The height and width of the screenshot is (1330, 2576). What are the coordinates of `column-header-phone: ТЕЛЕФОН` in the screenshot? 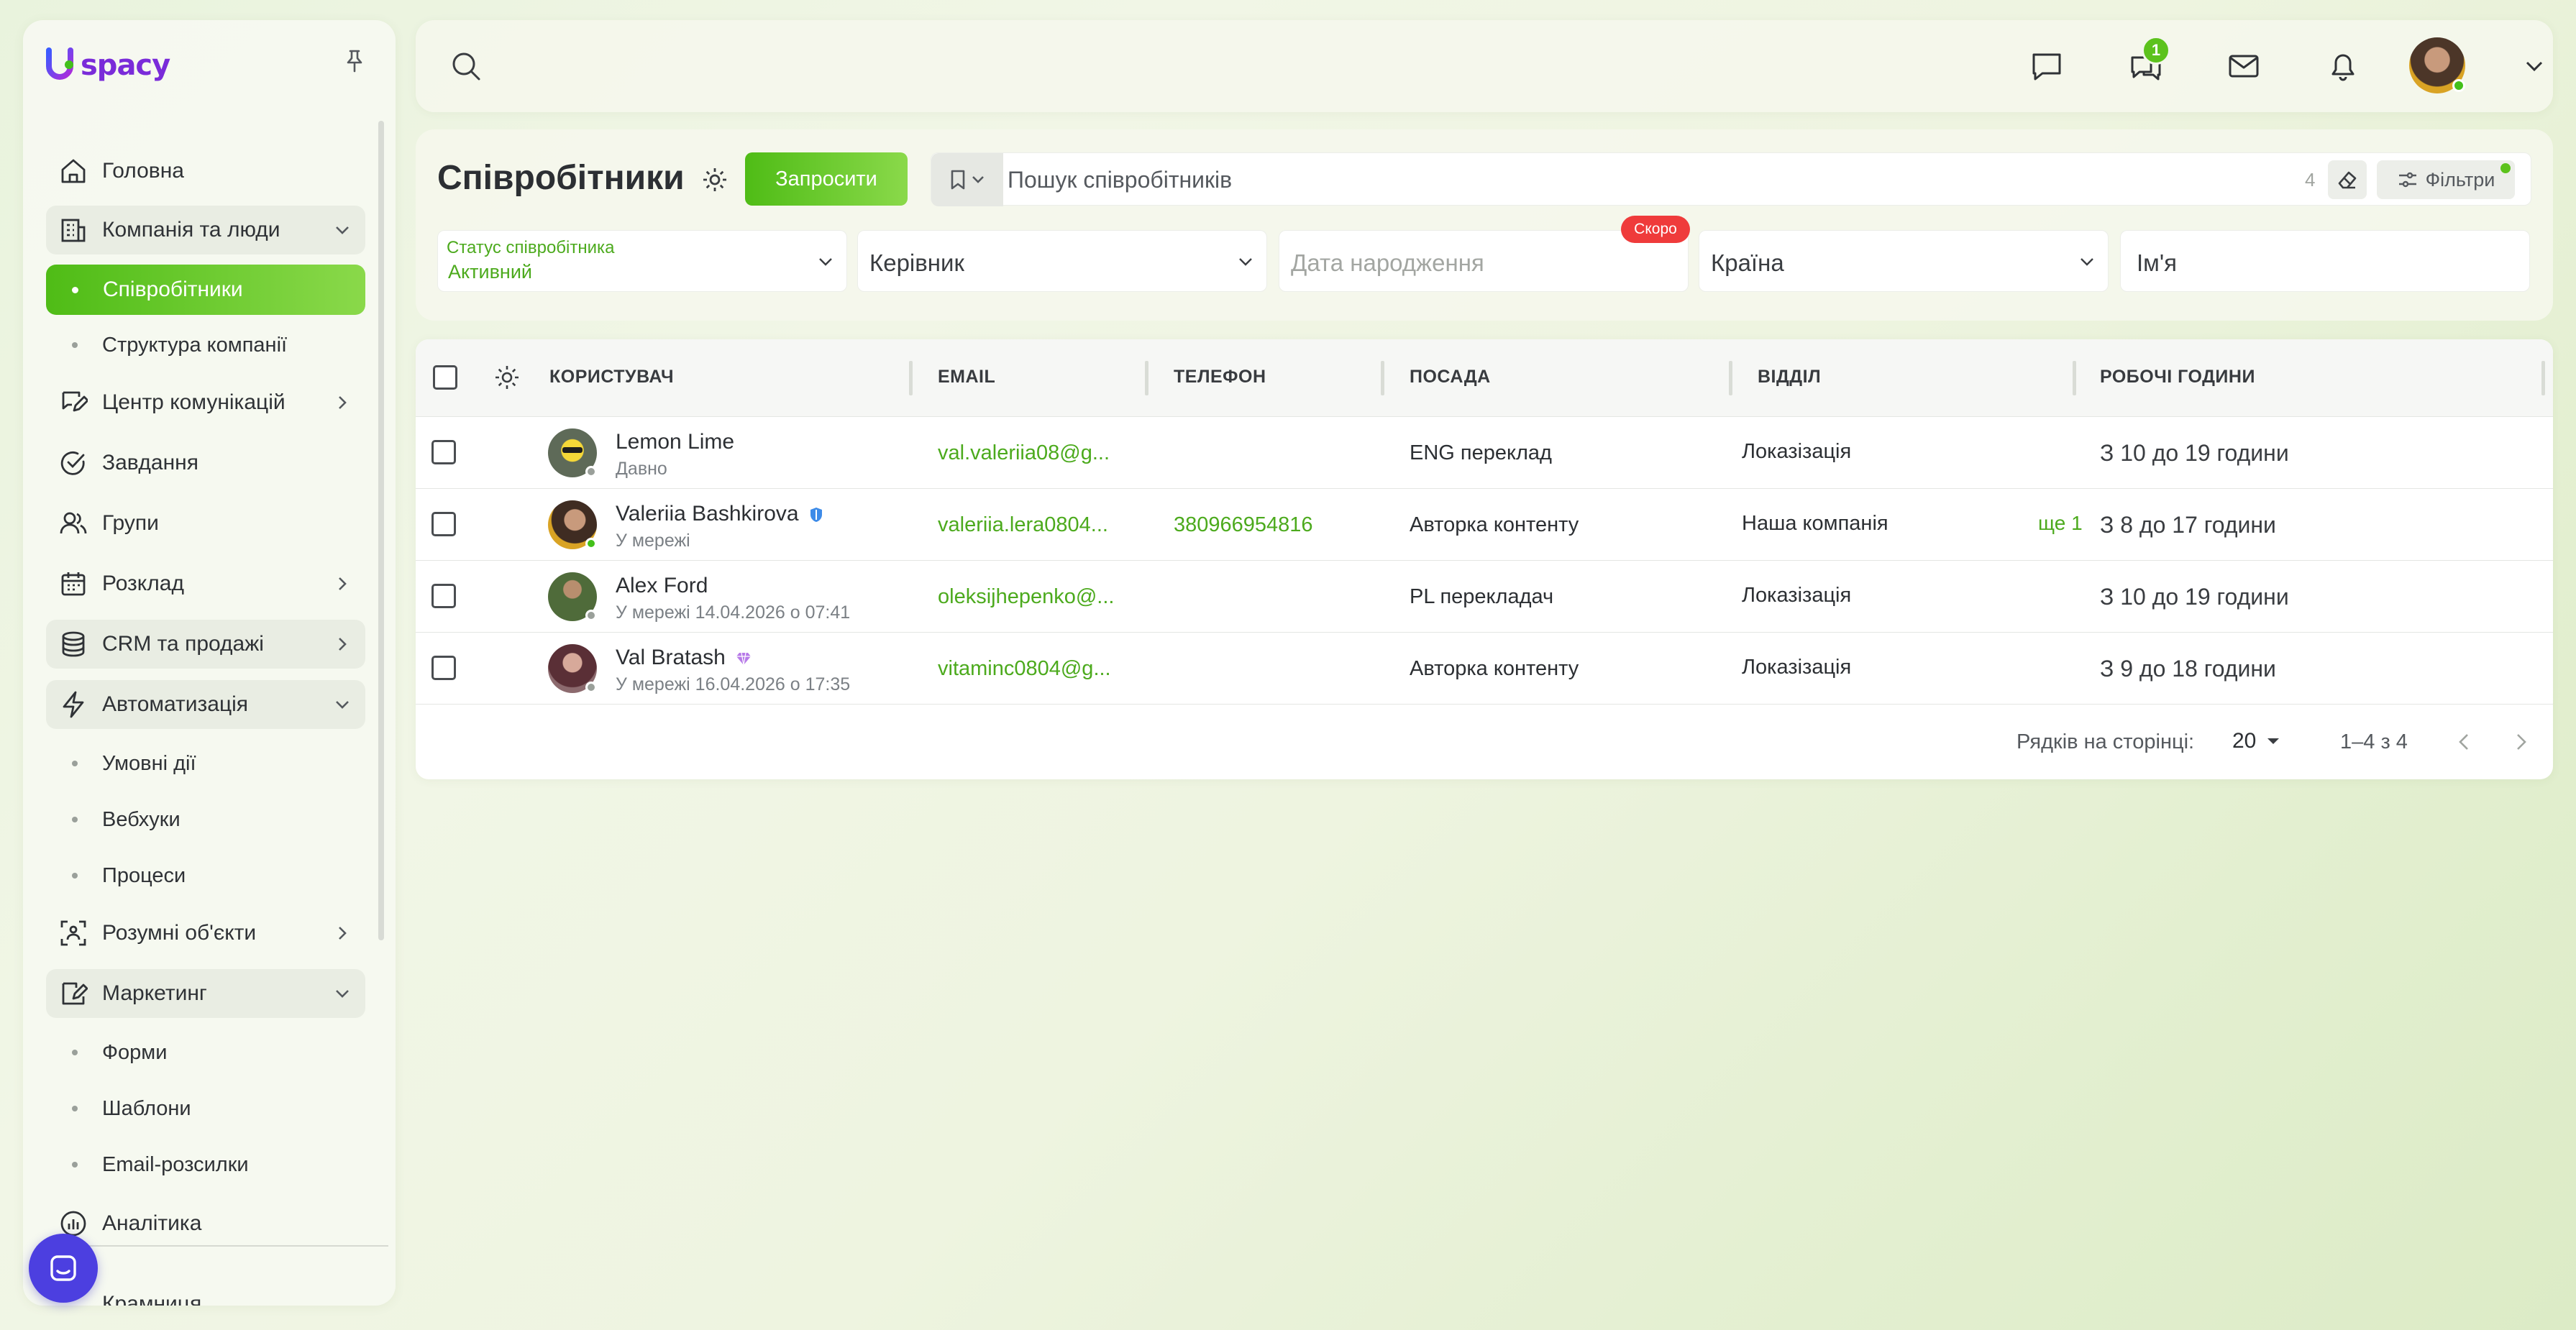 It's located at (1220, 377).